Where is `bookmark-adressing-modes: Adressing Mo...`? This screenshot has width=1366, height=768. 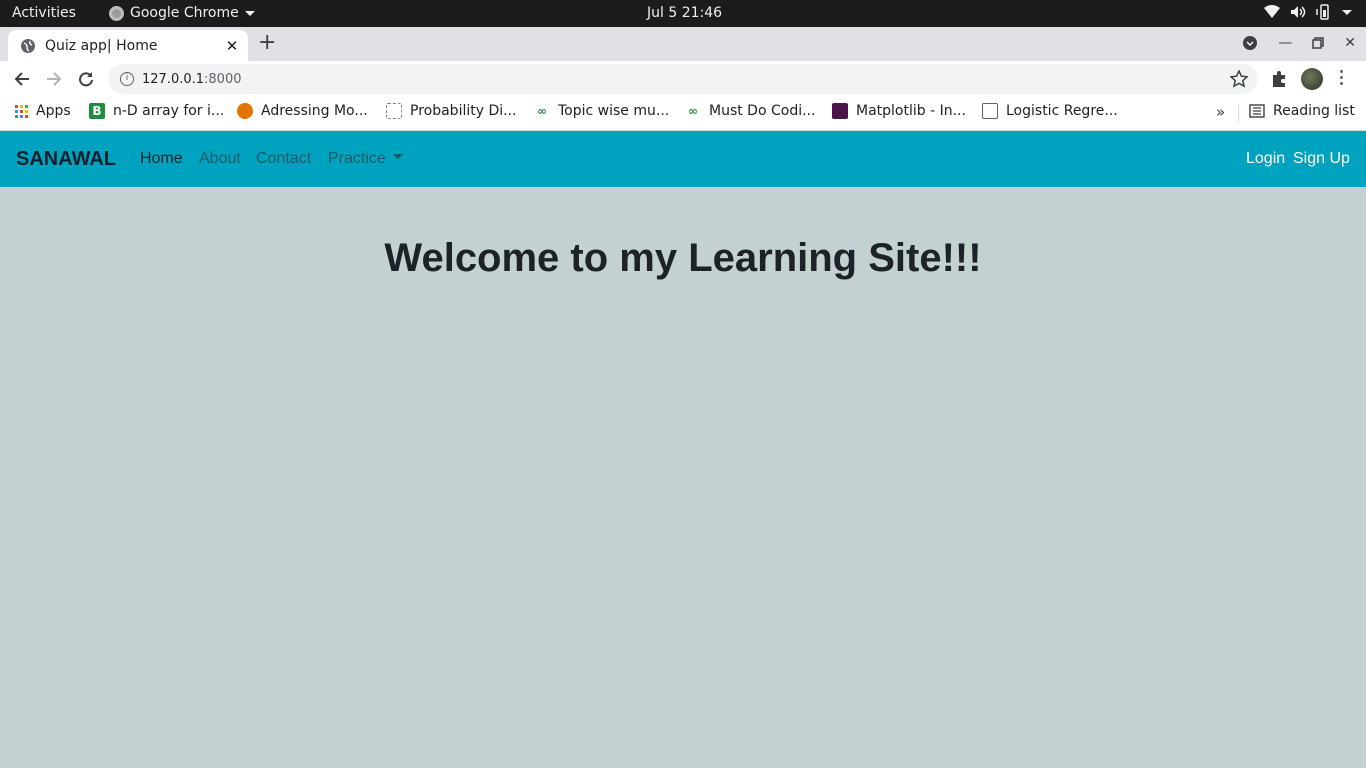 bookmark-adressing-modes: Adressing Mo... is located at coordinates (302, 111).